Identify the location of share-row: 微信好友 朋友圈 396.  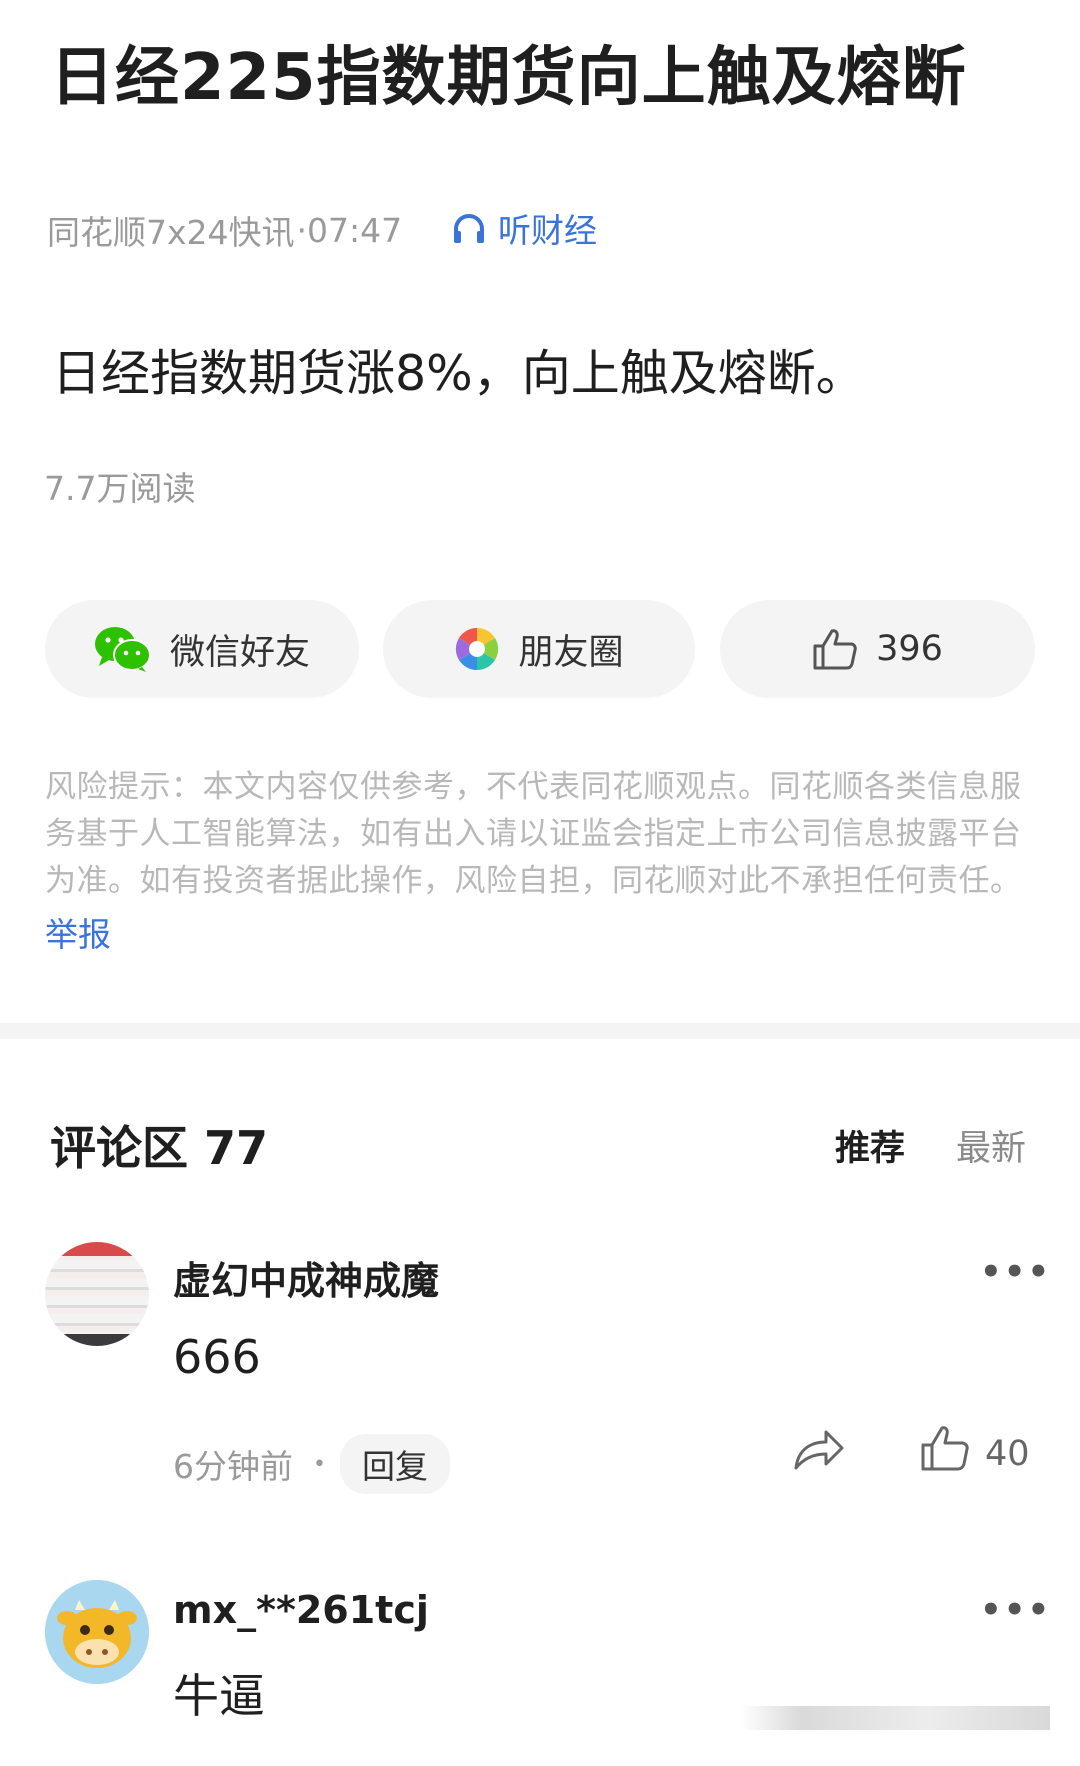
(540, 649).